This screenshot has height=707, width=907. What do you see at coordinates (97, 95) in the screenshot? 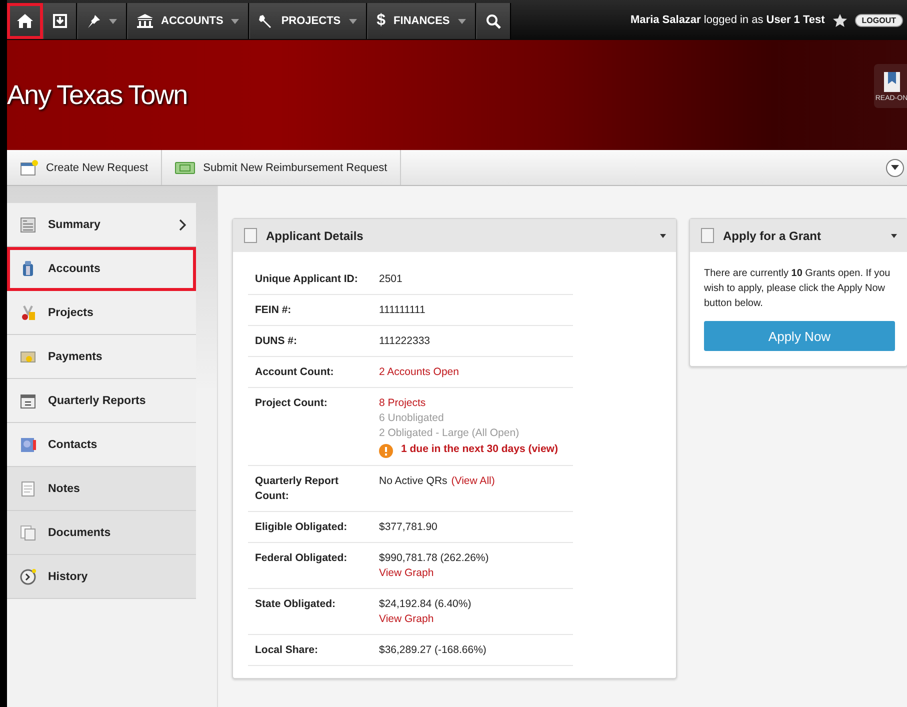
I see `site-title: Any Texas Town` at bounding box center [97, 95].